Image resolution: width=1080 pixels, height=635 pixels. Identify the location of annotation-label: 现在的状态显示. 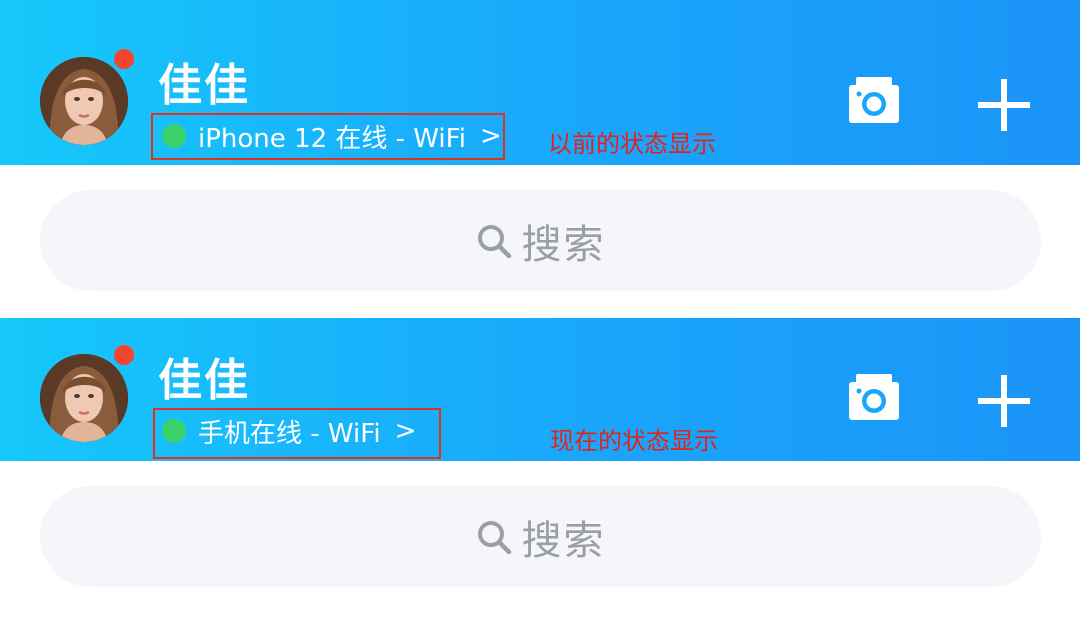
(634, 441).